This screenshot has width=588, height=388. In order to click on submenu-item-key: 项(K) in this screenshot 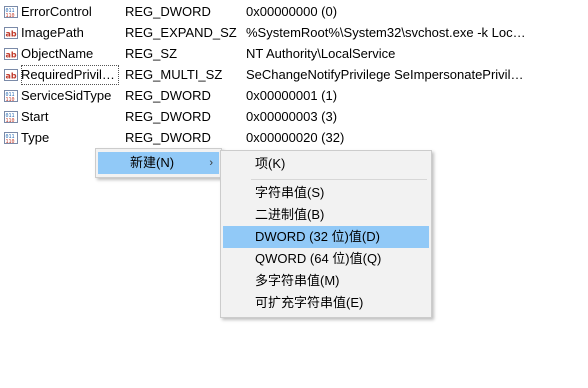, I will do `click(326, 164)`.